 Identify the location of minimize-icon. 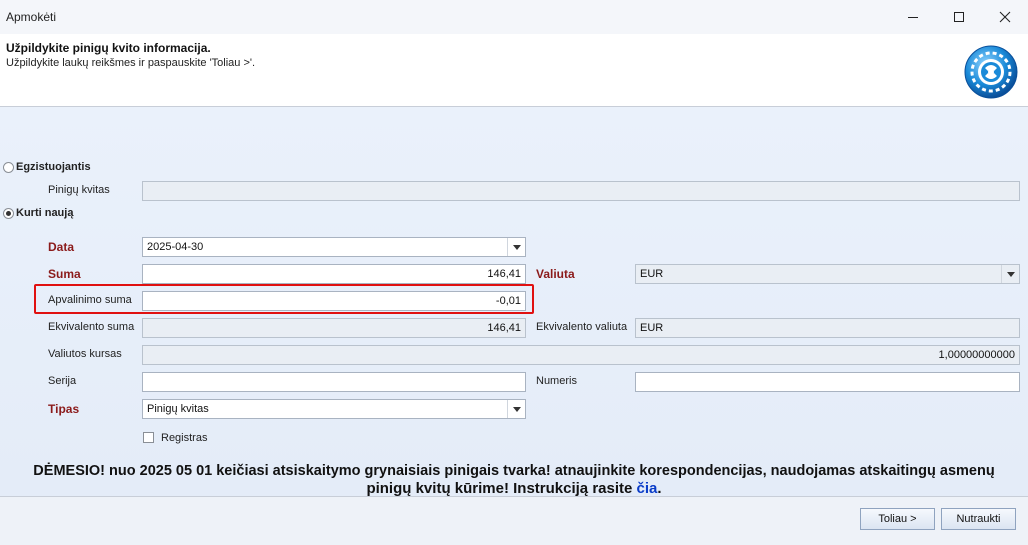
(913, 17).